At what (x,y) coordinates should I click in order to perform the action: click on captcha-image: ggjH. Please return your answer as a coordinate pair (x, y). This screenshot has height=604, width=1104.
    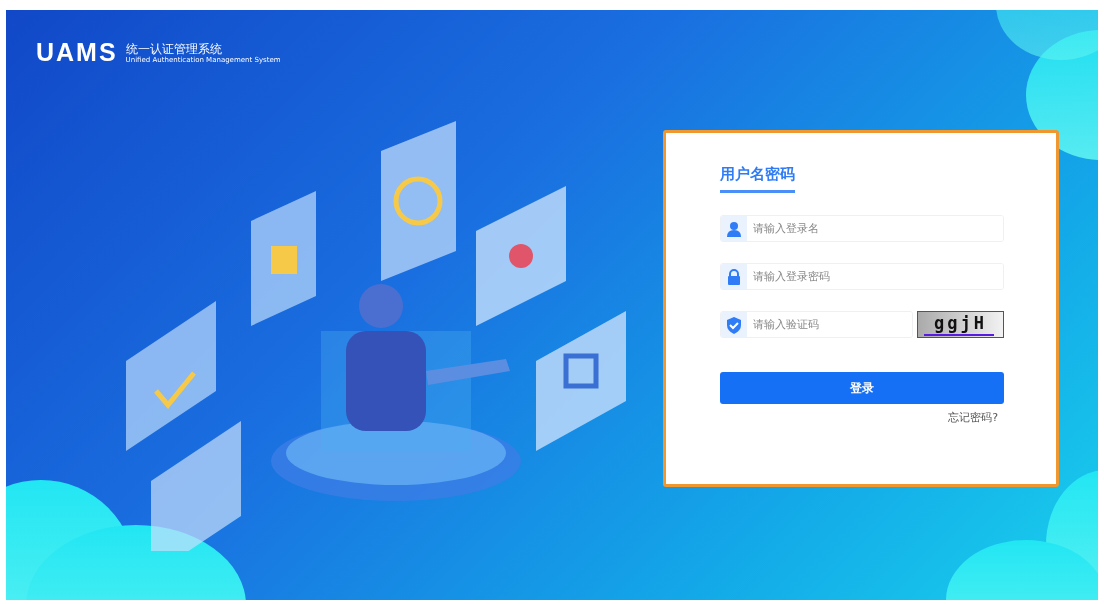
    Looking at the image, I should click on (960, 324).